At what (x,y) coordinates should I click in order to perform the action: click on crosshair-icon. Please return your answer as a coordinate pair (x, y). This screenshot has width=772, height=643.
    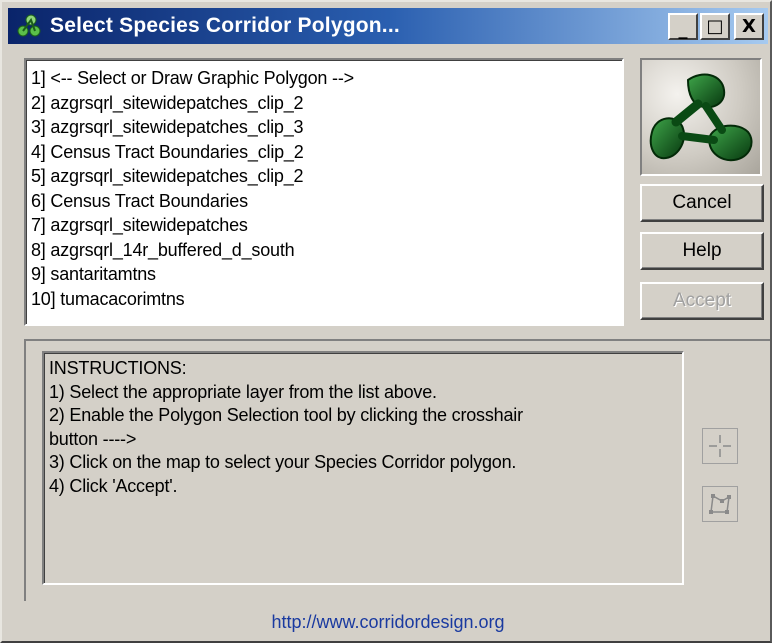
    Looking at the image, I should click on (720, 446).